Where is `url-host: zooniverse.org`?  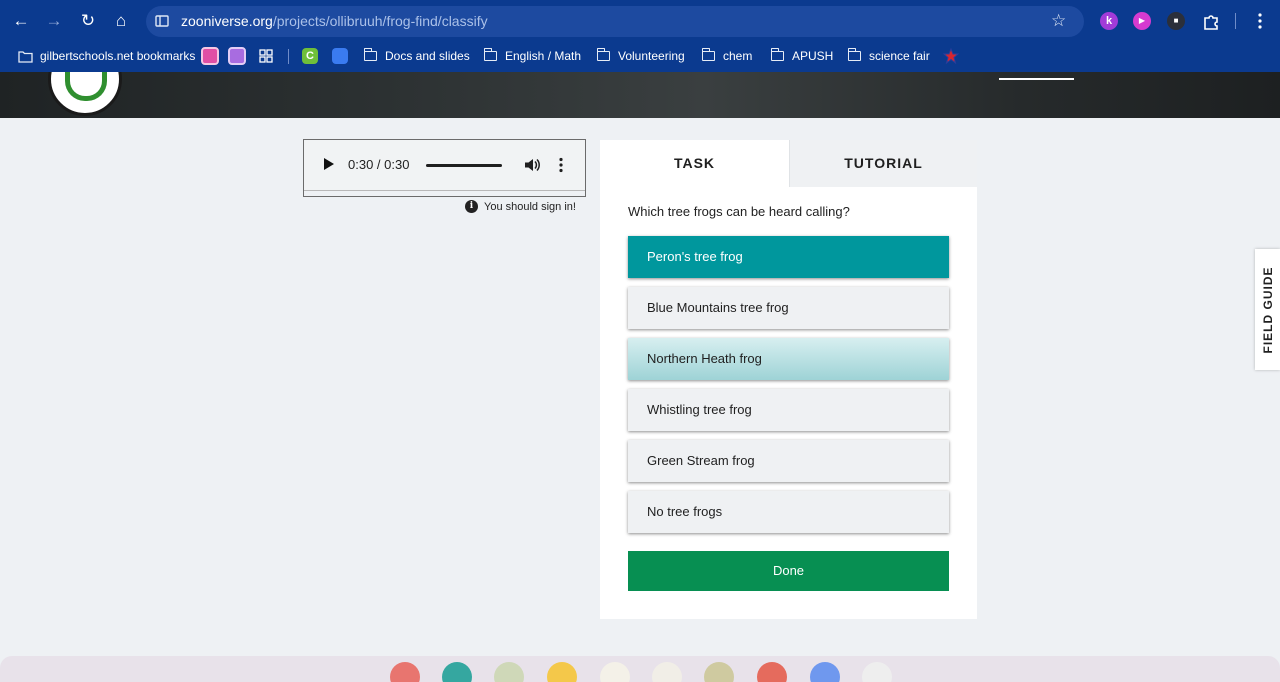 url-host: zooniverse.org is located at coordinates (227, 21).